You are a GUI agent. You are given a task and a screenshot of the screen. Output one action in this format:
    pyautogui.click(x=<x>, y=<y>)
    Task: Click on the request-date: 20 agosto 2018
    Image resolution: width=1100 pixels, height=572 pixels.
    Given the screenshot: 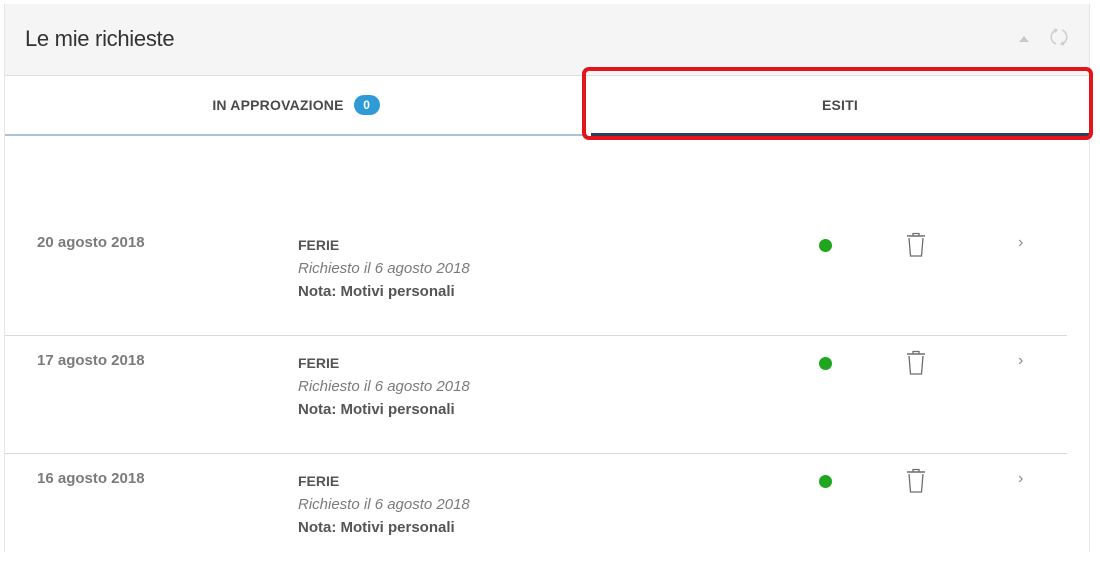 What is the action you would take?
    pyautogui.click(x=91, y=242)
    